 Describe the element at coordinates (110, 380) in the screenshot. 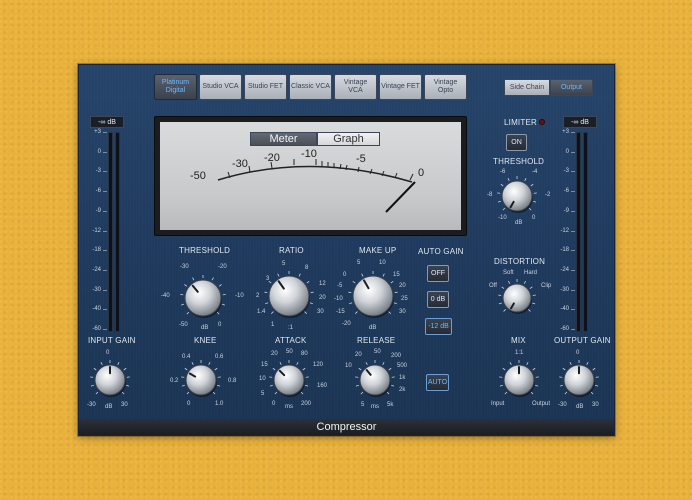

I see `input-gain-knob` at that location.